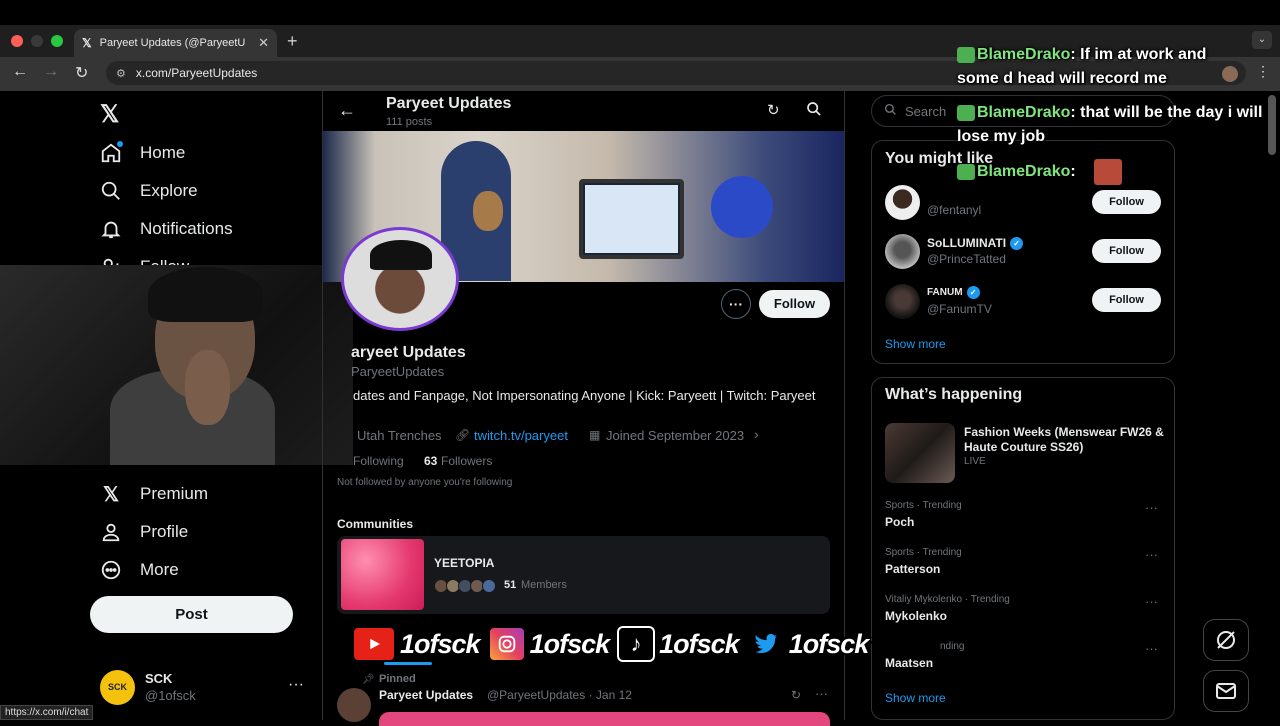 The height and width of the screenshot is (726, 1280). I want to click on social-handles-bar: 1ofsck 1ofsck ♪ 1ofsck 1ofsck, so click(614, 644).